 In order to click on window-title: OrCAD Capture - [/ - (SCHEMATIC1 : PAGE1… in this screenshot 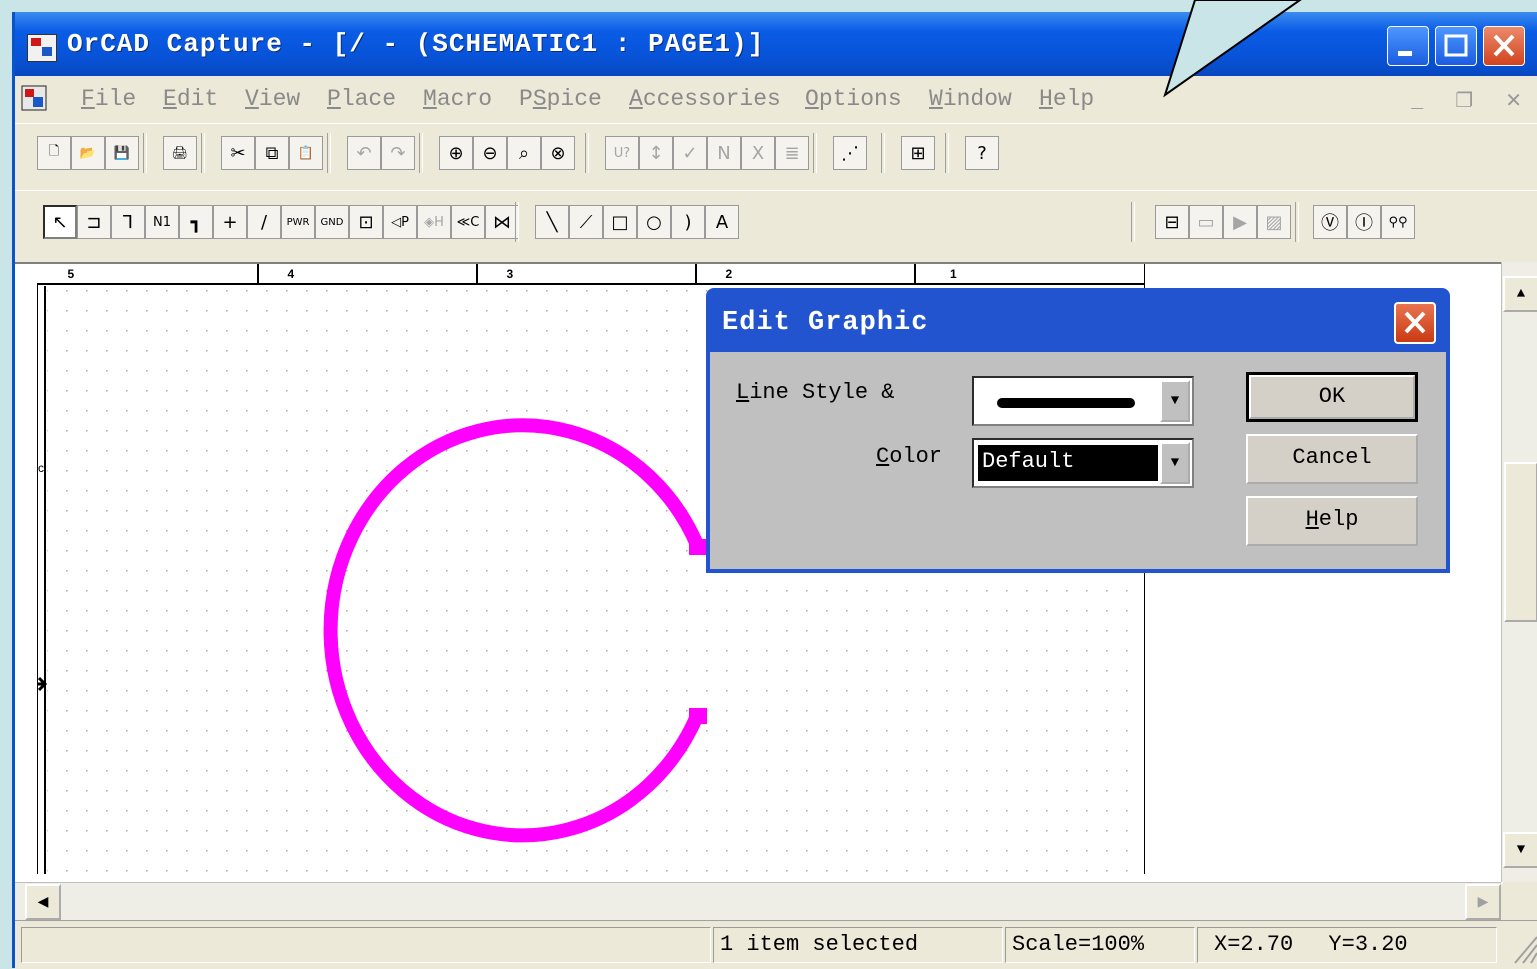, I will do `click(416, 44)`.